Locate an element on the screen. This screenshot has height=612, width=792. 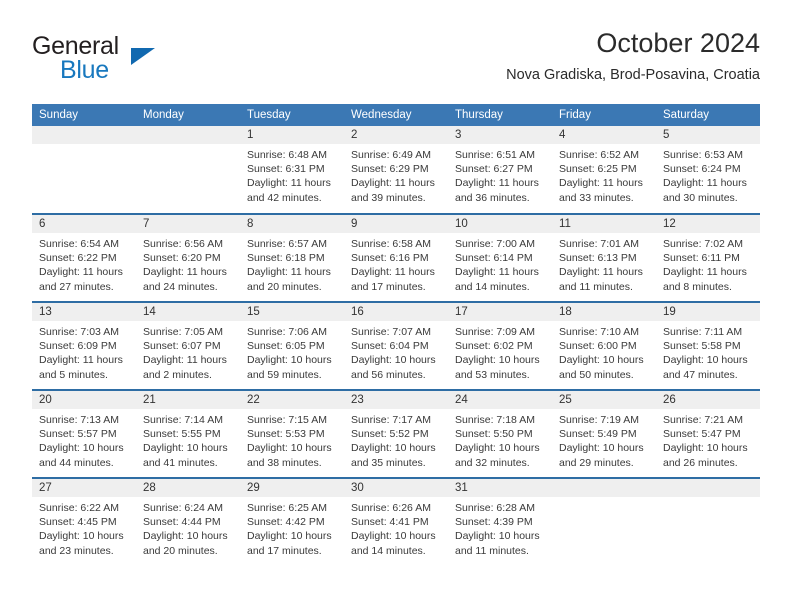
sunrise-text: Sunrise: 7:11 AM is located at coordinates (703, 332).